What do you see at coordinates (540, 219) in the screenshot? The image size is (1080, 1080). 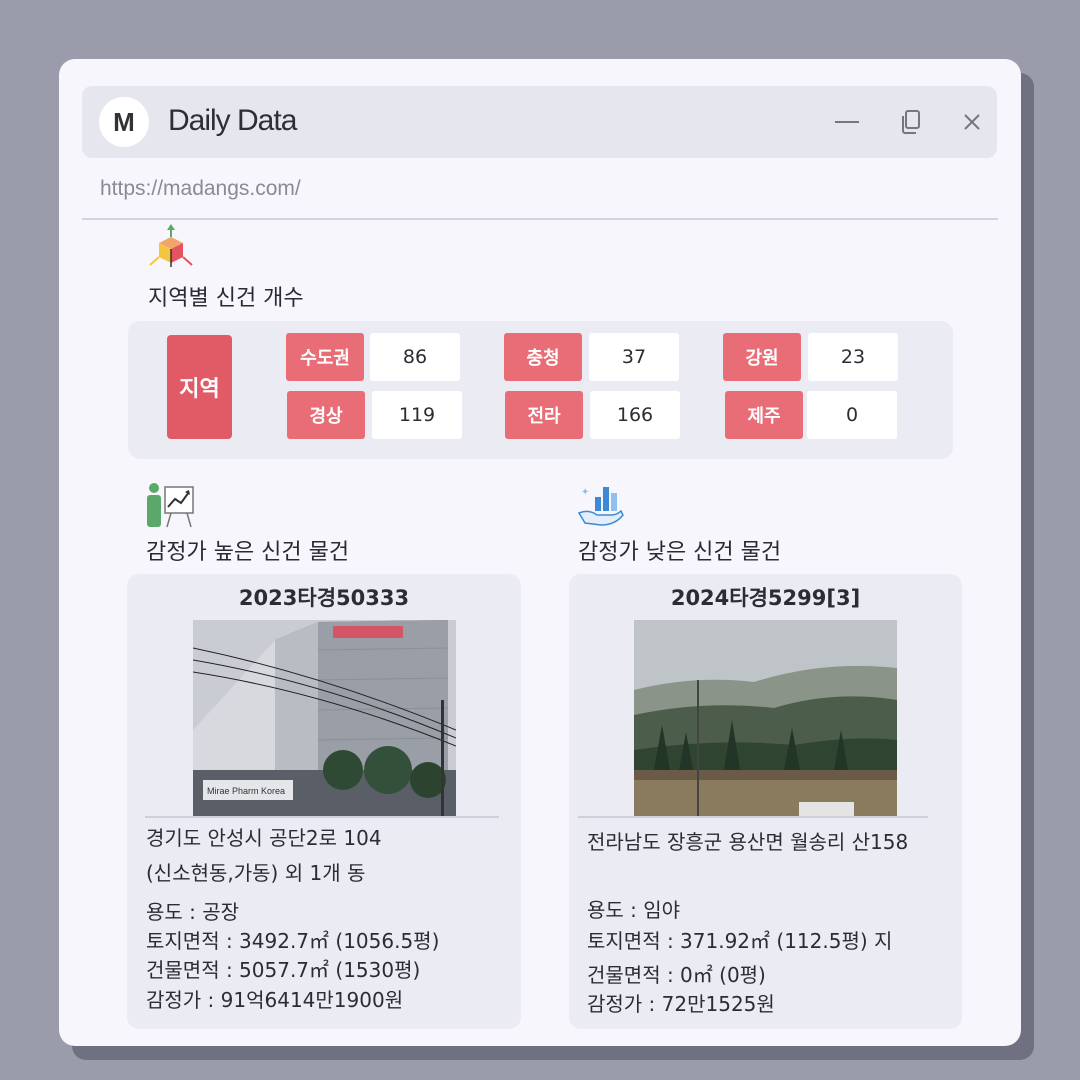 I see `divider` at bounding box center [540, 219].